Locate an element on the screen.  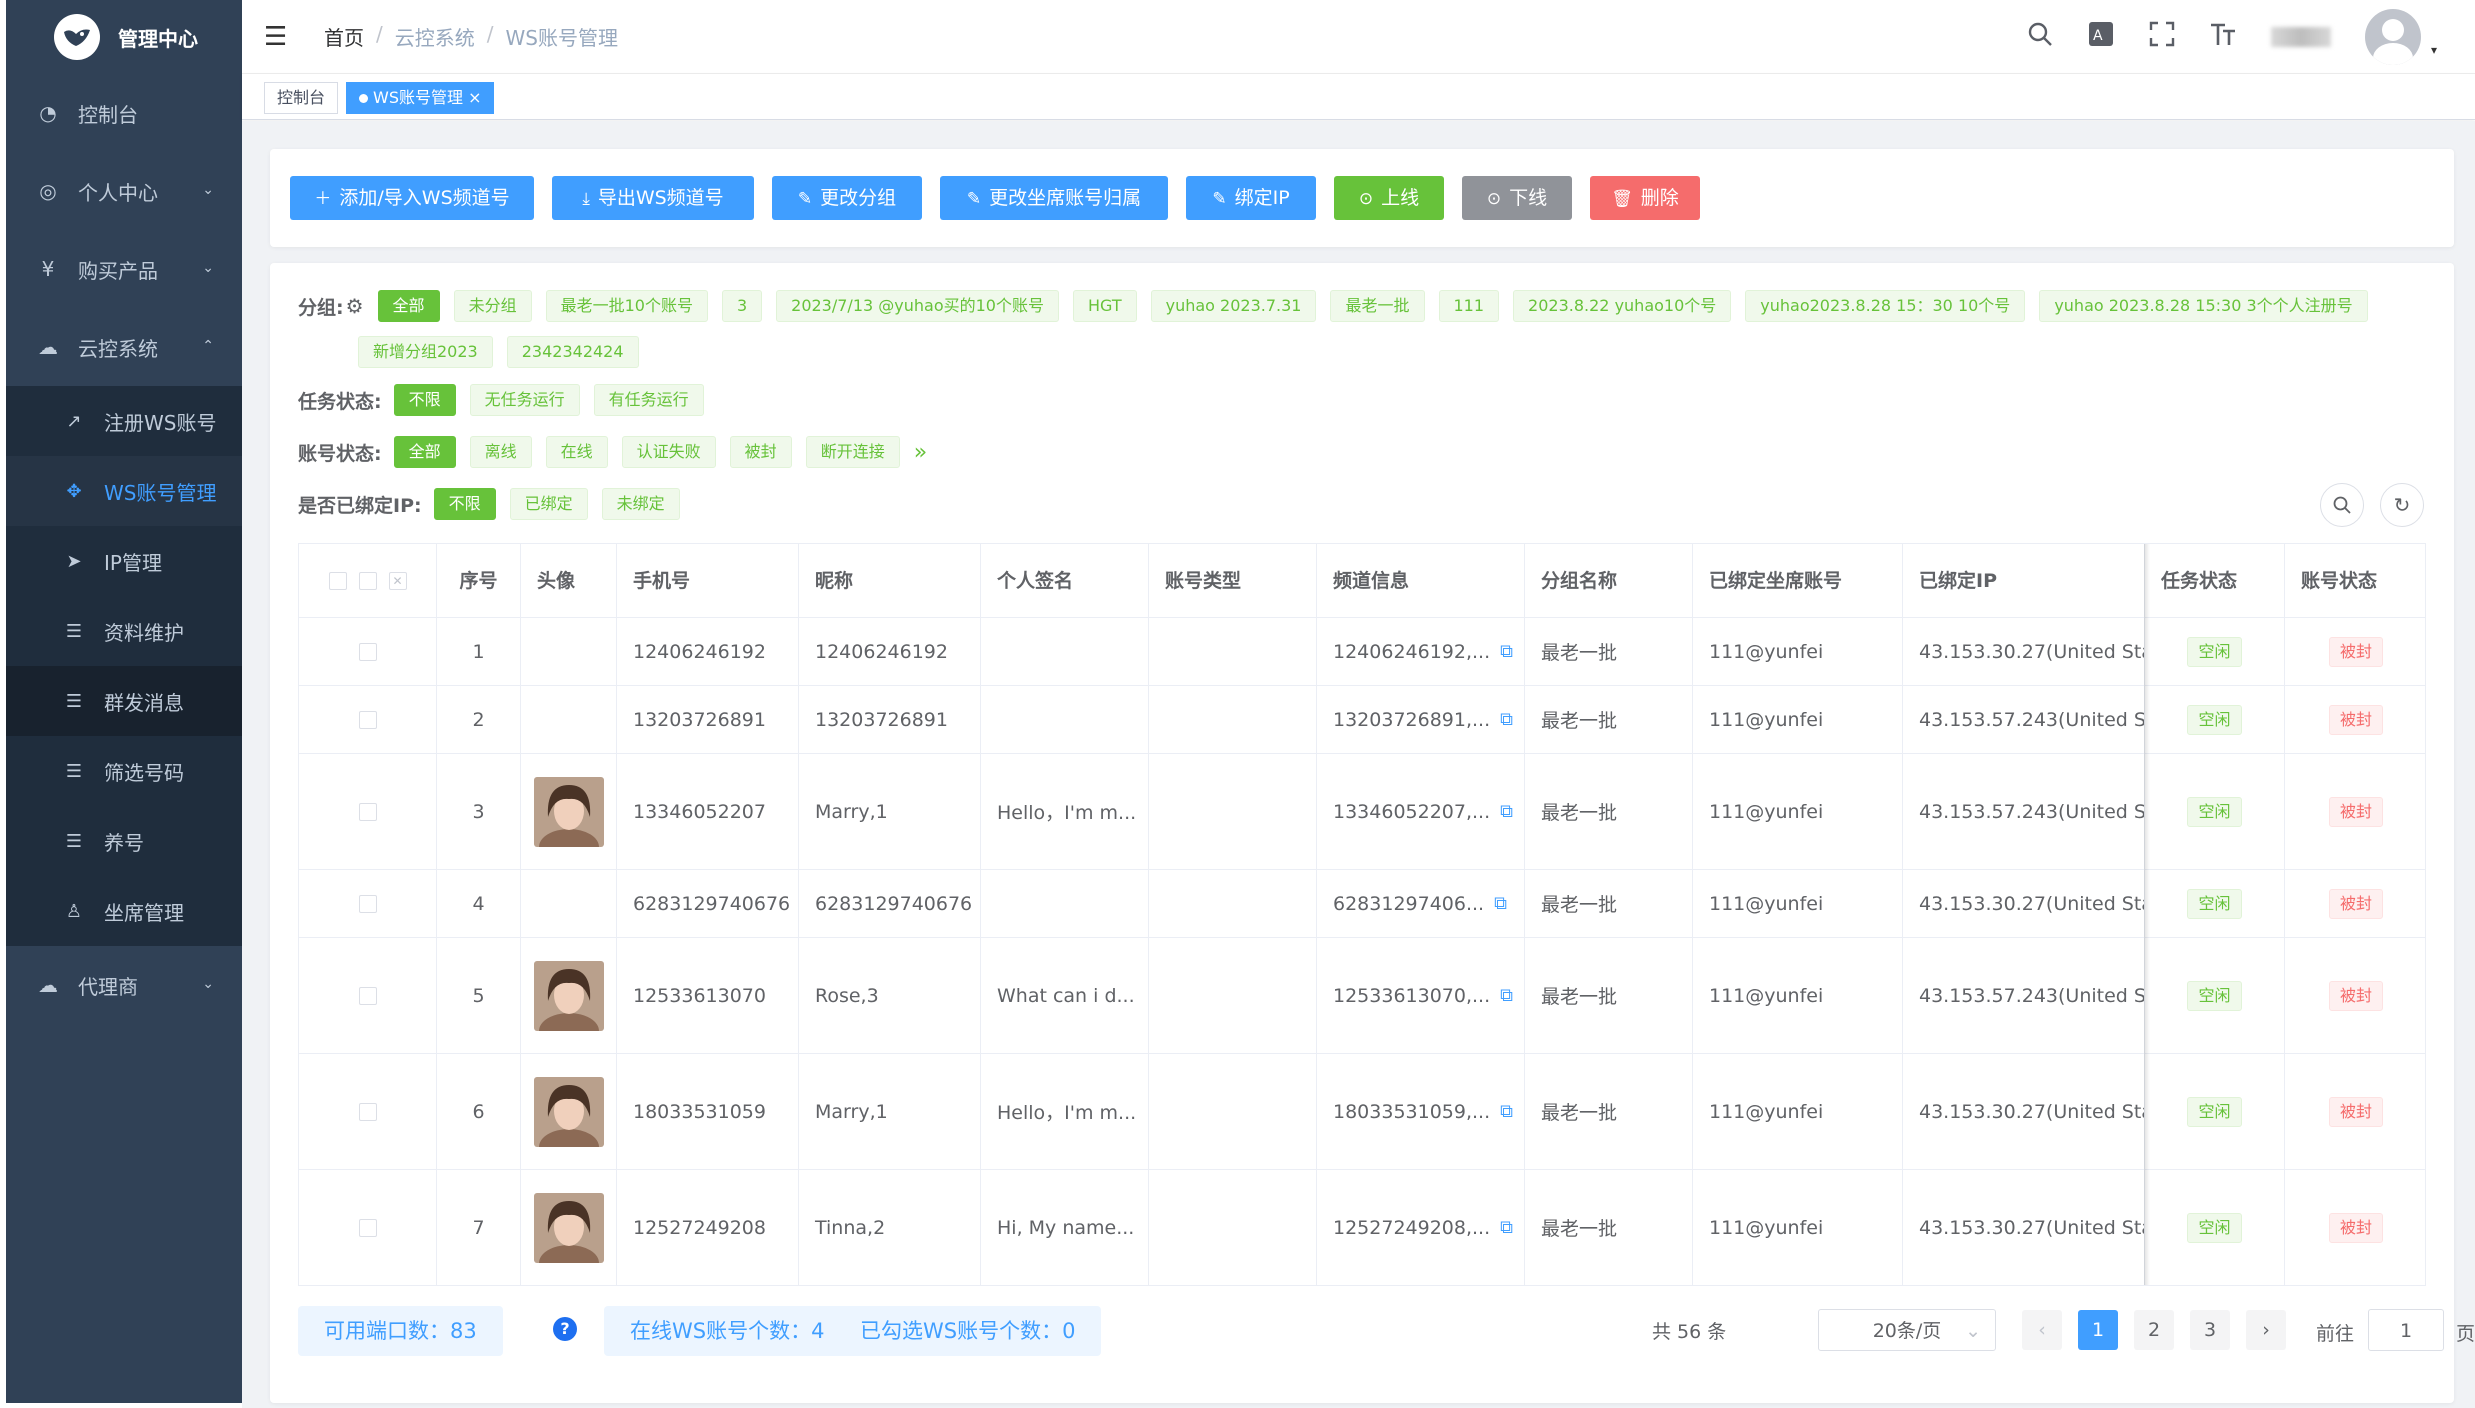
breadcrumb-home: 首页 is located at coordinates (344, 36).